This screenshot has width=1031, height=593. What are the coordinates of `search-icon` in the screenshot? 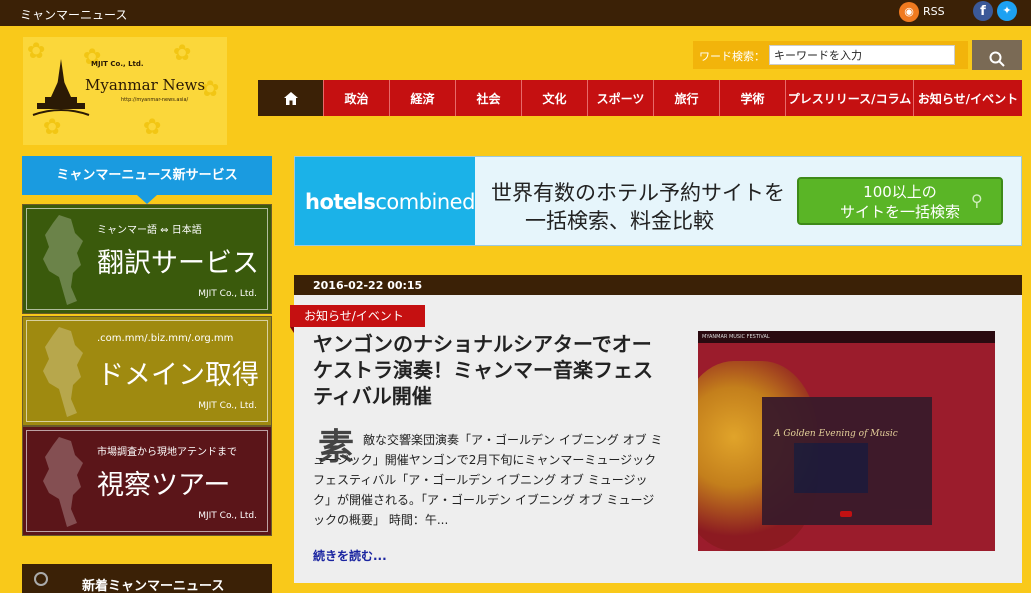 It's located at (997, 59).